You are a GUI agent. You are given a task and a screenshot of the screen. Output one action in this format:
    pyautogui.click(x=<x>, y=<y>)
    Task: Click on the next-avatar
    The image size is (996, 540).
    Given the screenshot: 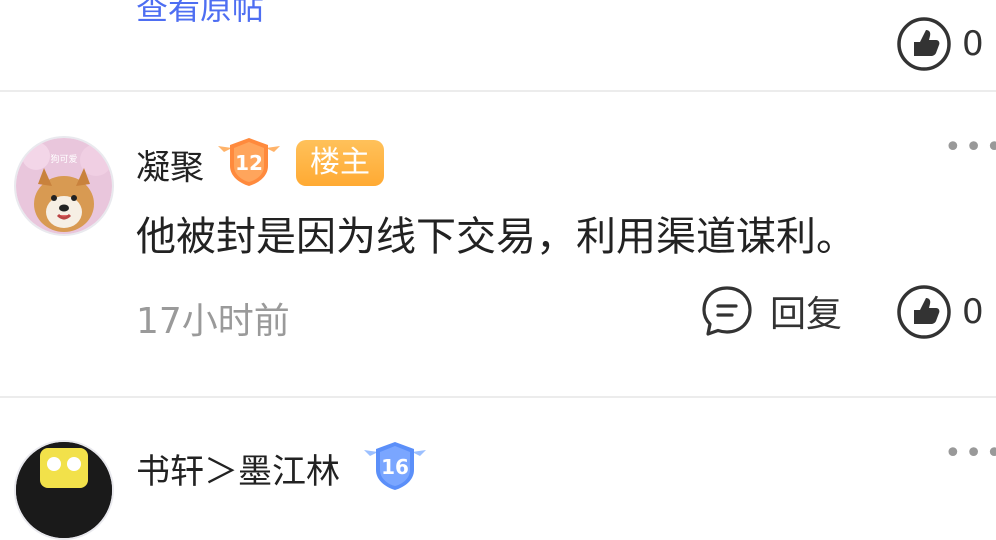 What is the action you would take?
    pyautogui.click(x=64, y=490)
    